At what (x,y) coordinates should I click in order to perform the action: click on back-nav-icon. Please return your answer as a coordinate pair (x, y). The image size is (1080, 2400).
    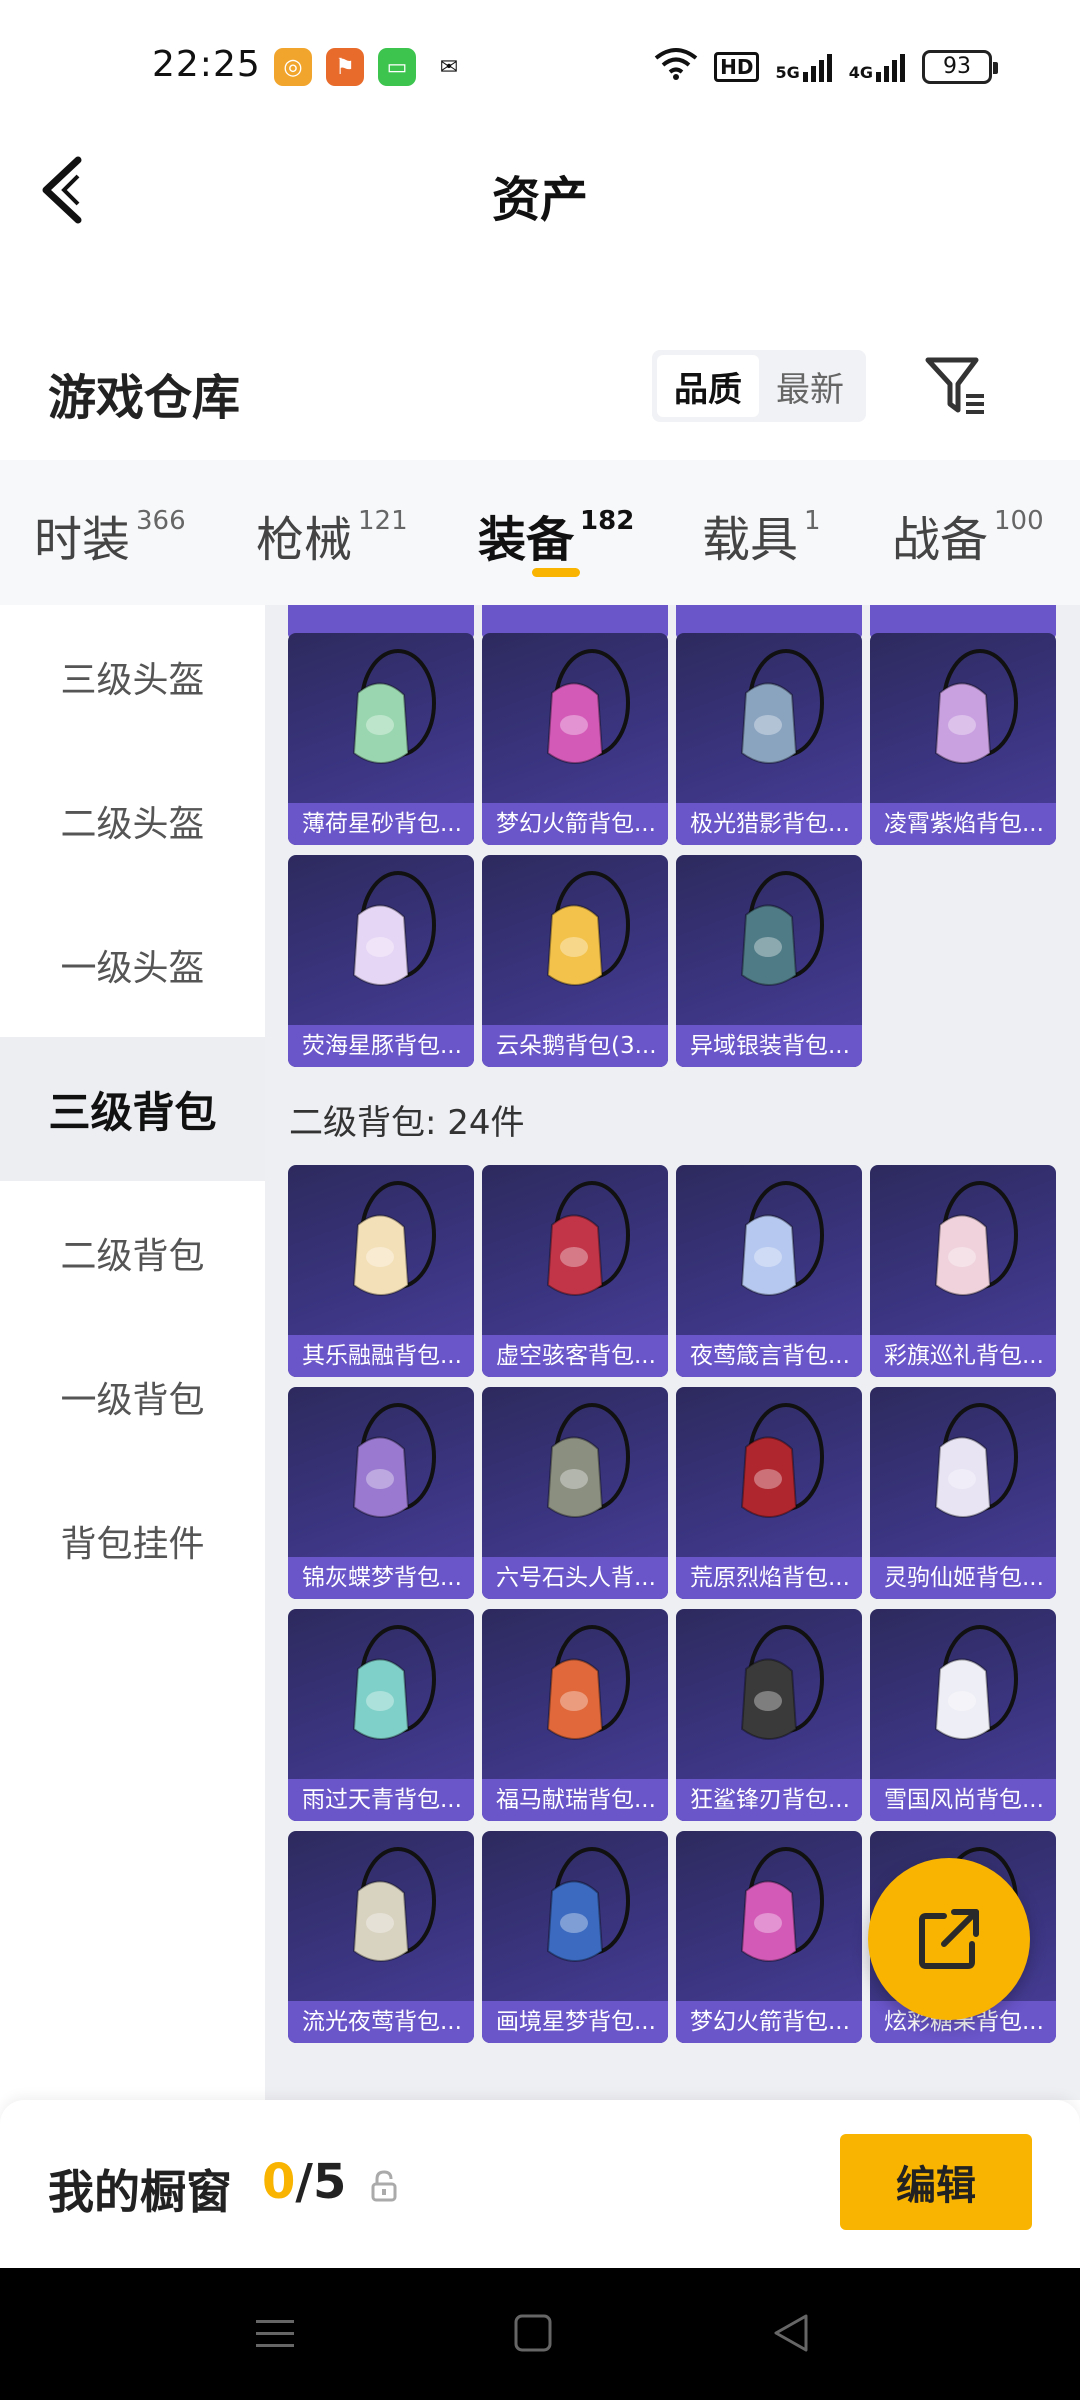
    Looking at the image, I should click on (791, 2333).